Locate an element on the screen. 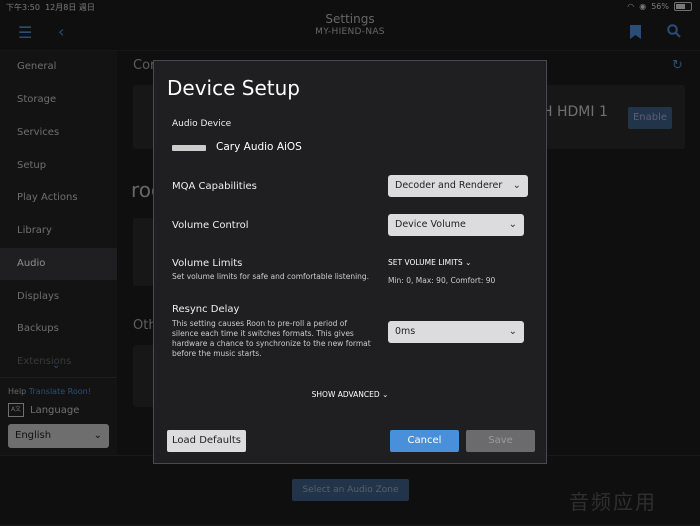 The height and width of the screenshot is (526, 700). device-name: Cary Audio AiOS is located at coordinates (259, 147).